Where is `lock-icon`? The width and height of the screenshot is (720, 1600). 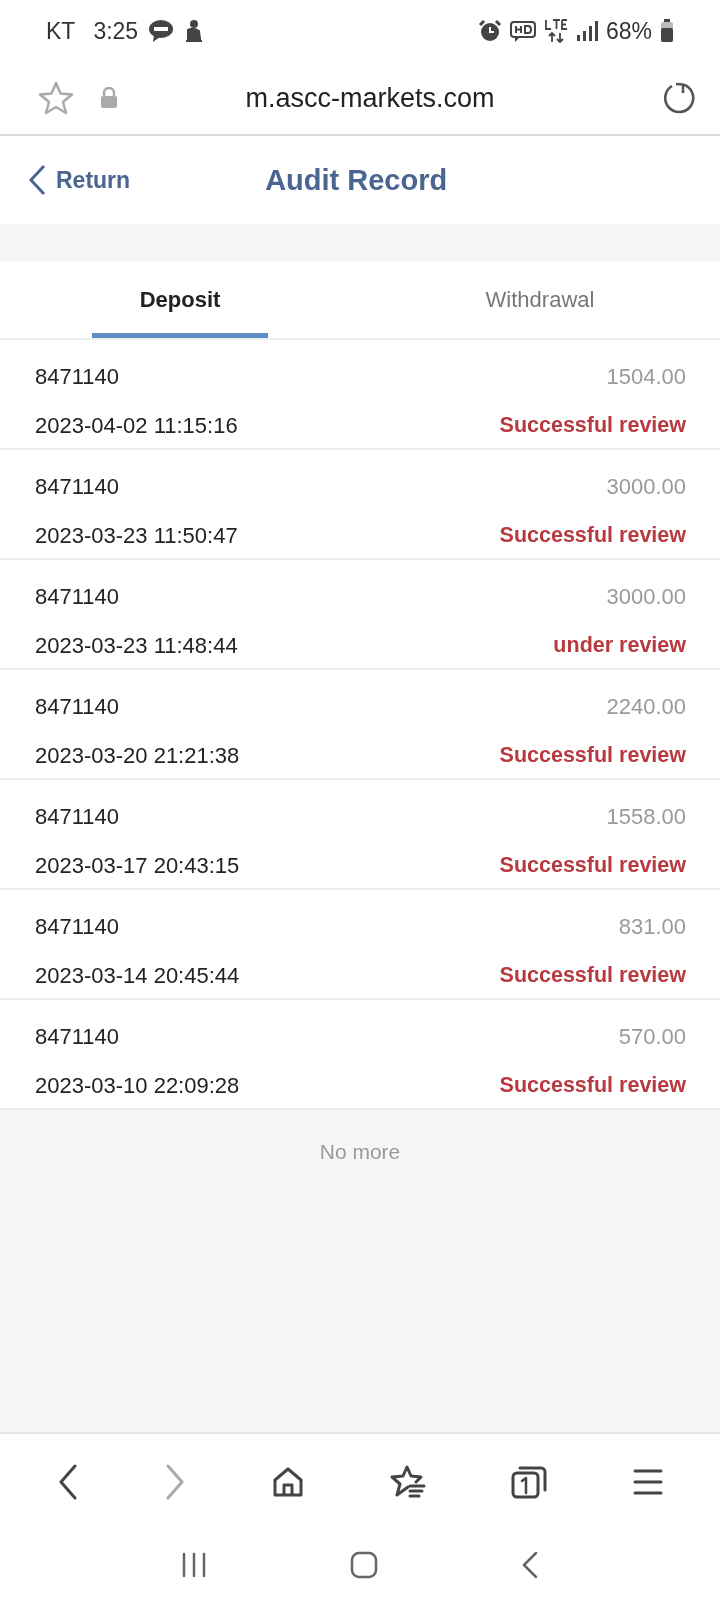 lock-icon is located at coordinates (109, 98).